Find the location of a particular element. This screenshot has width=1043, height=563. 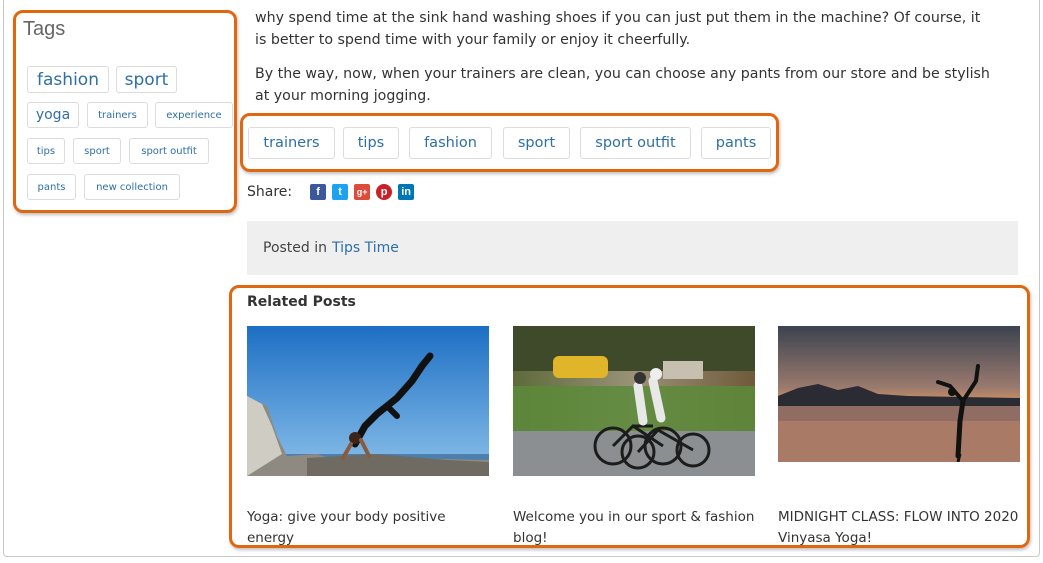

related-post-title-line: blog! is located at coordinates (635, 538).